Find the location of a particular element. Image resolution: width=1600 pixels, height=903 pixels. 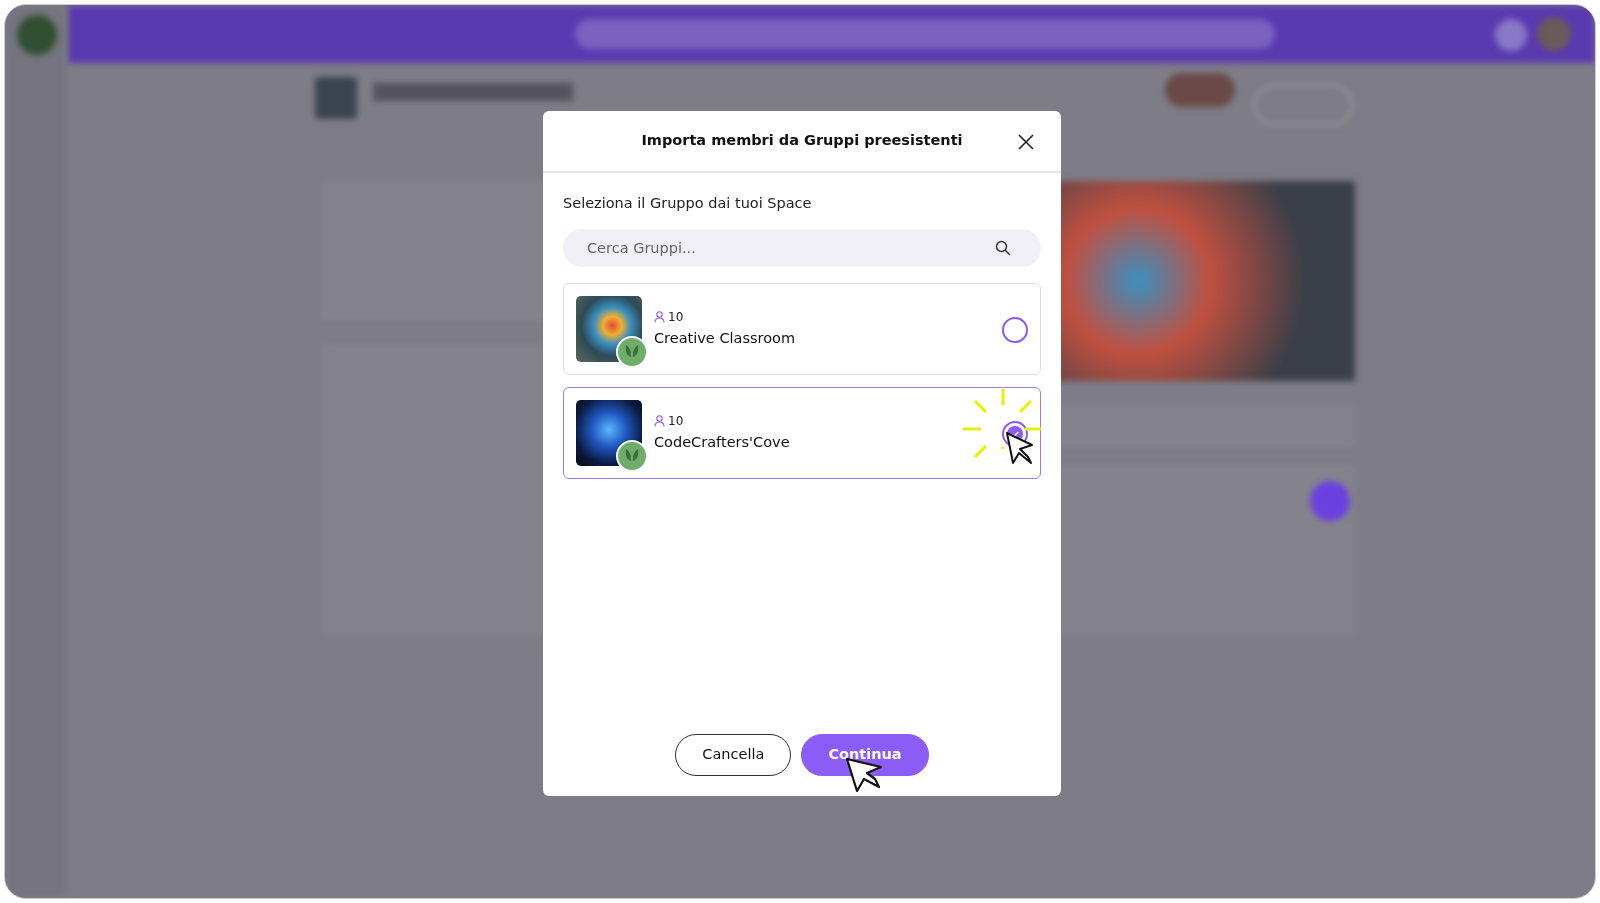

search-icon is located at coordinates (1003, 247).